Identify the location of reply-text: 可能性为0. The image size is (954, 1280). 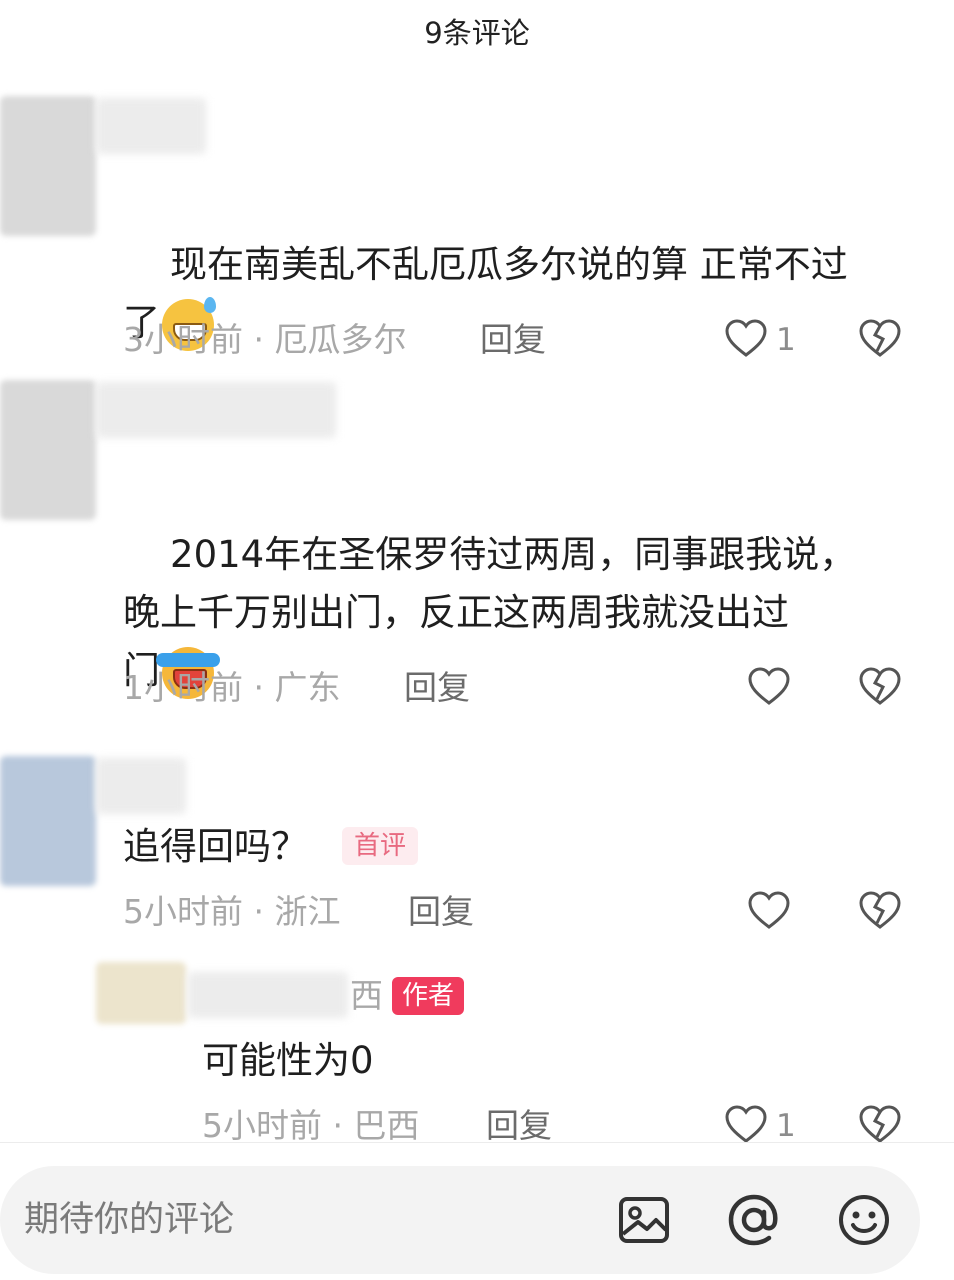
(288, 1060).